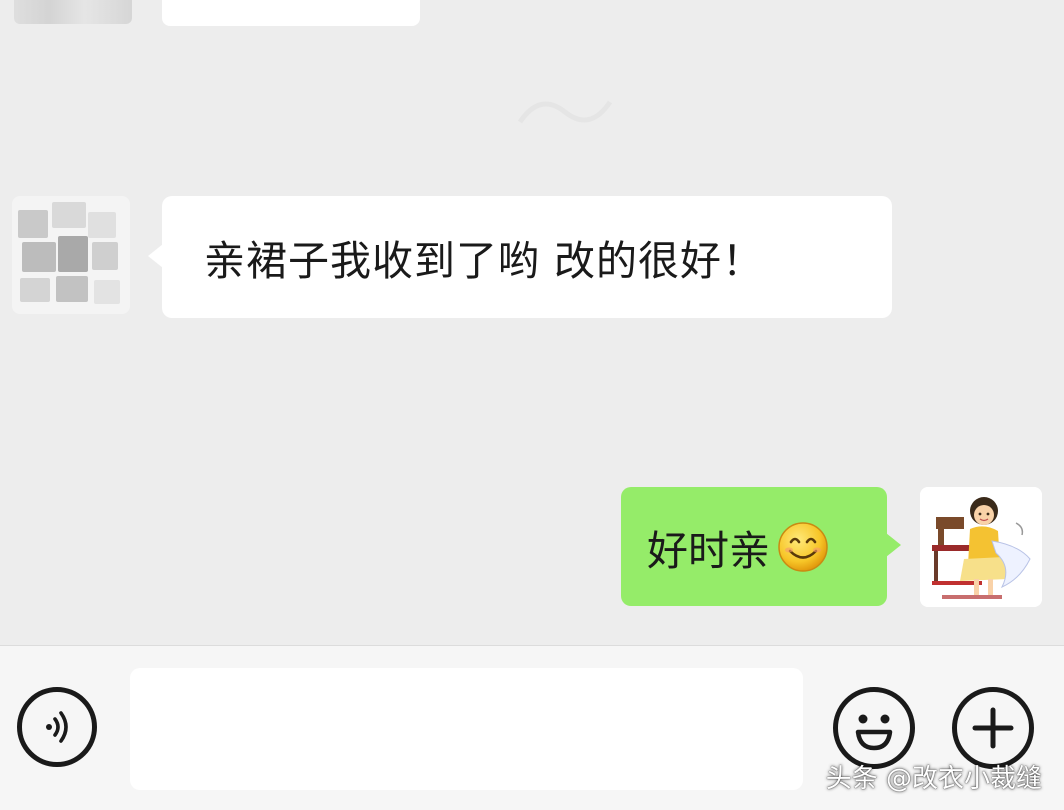 The width and height of the screenshot is (1064, 810). I want to click on plus-glyph, so click(993, 728).